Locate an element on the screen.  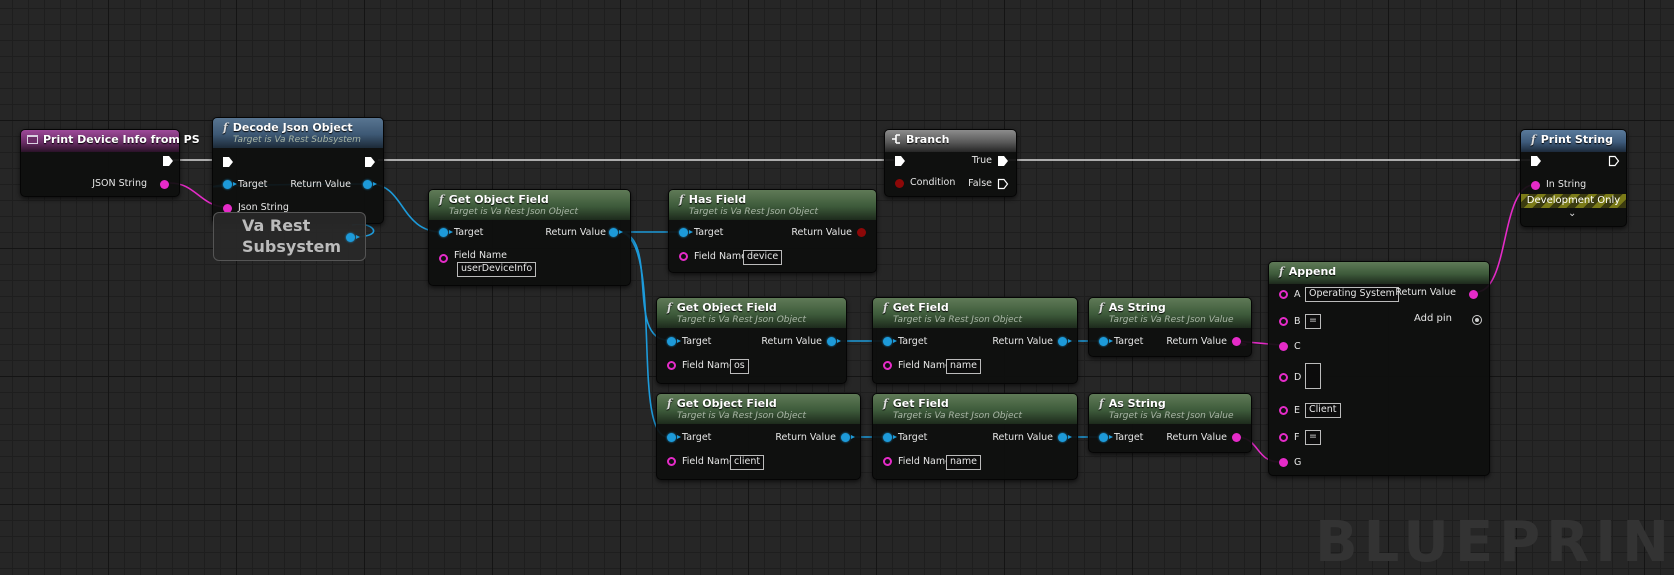
pin-a-input: Operating System is located at coordinates (1352, 294).